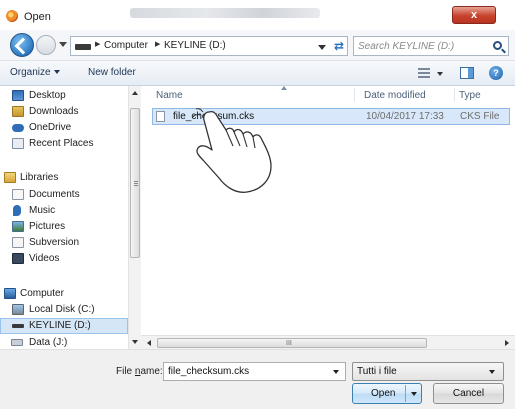 Image resolution: width=515 pixels, height=409 pixels. I want to click on scrollbar-thumb, so click(135, 183).